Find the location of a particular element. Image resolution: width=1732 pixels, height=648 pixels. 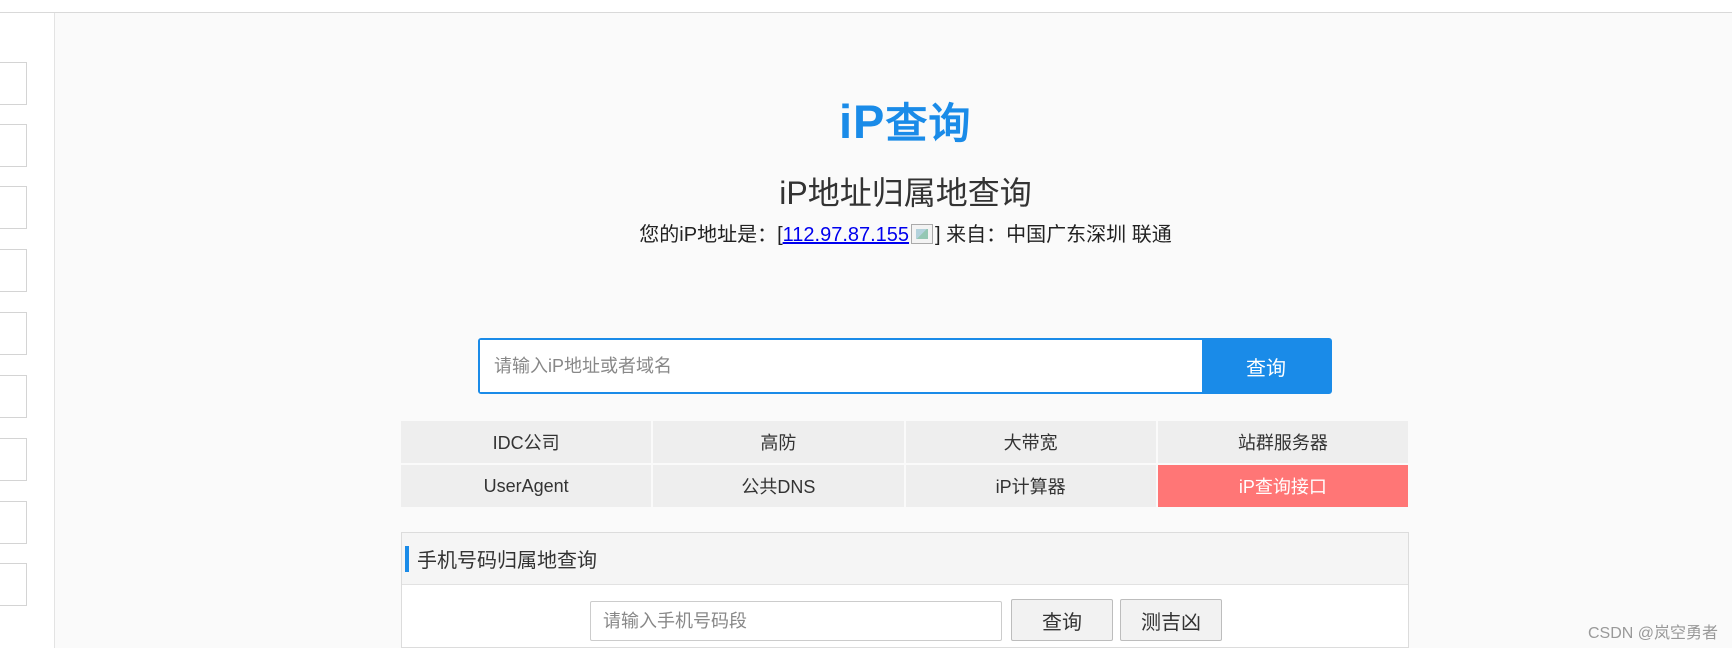

phone-panel-title: 手机号码归属地查询 is located at coordinates (507, 561).